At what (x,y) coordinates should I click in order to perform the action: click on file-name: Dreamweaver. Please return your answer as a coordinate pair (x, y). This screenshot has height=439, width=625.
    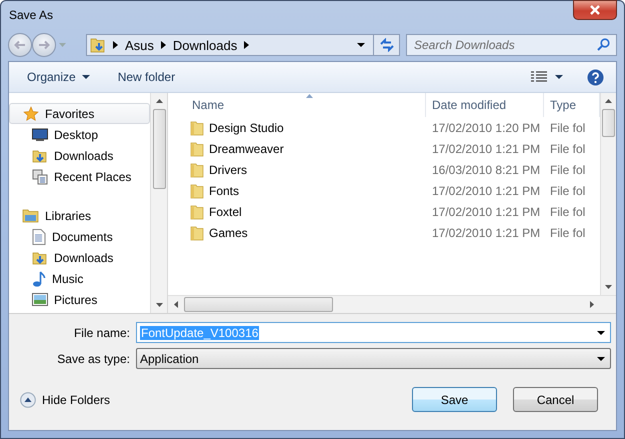
    Looking at the image, I should click on (246, 149).